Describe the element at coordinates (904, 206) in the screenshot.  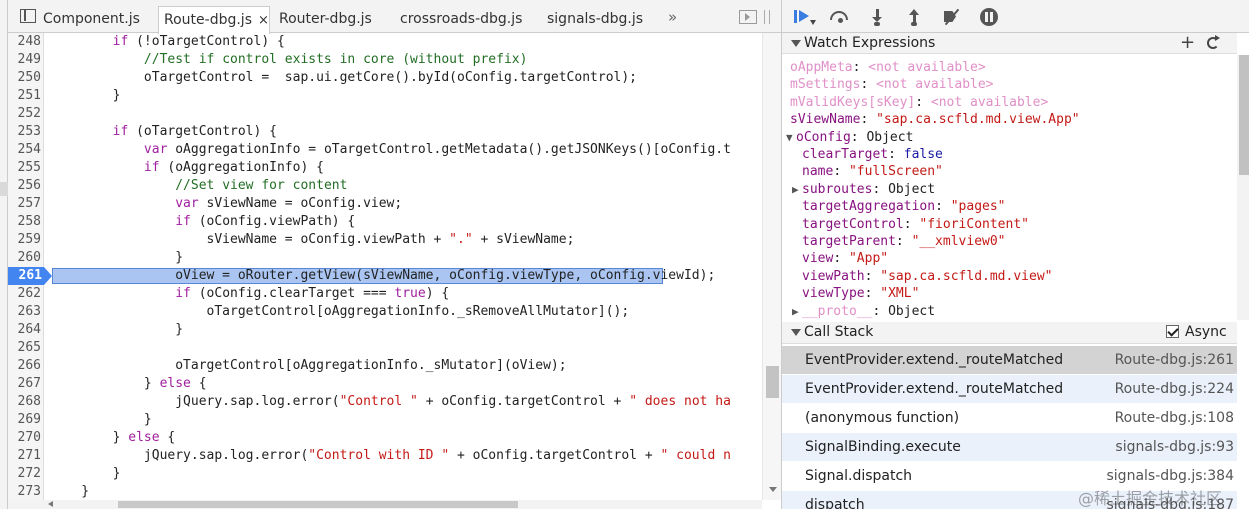
I see `watch-item: targetAggregation: "pages"` at that location.